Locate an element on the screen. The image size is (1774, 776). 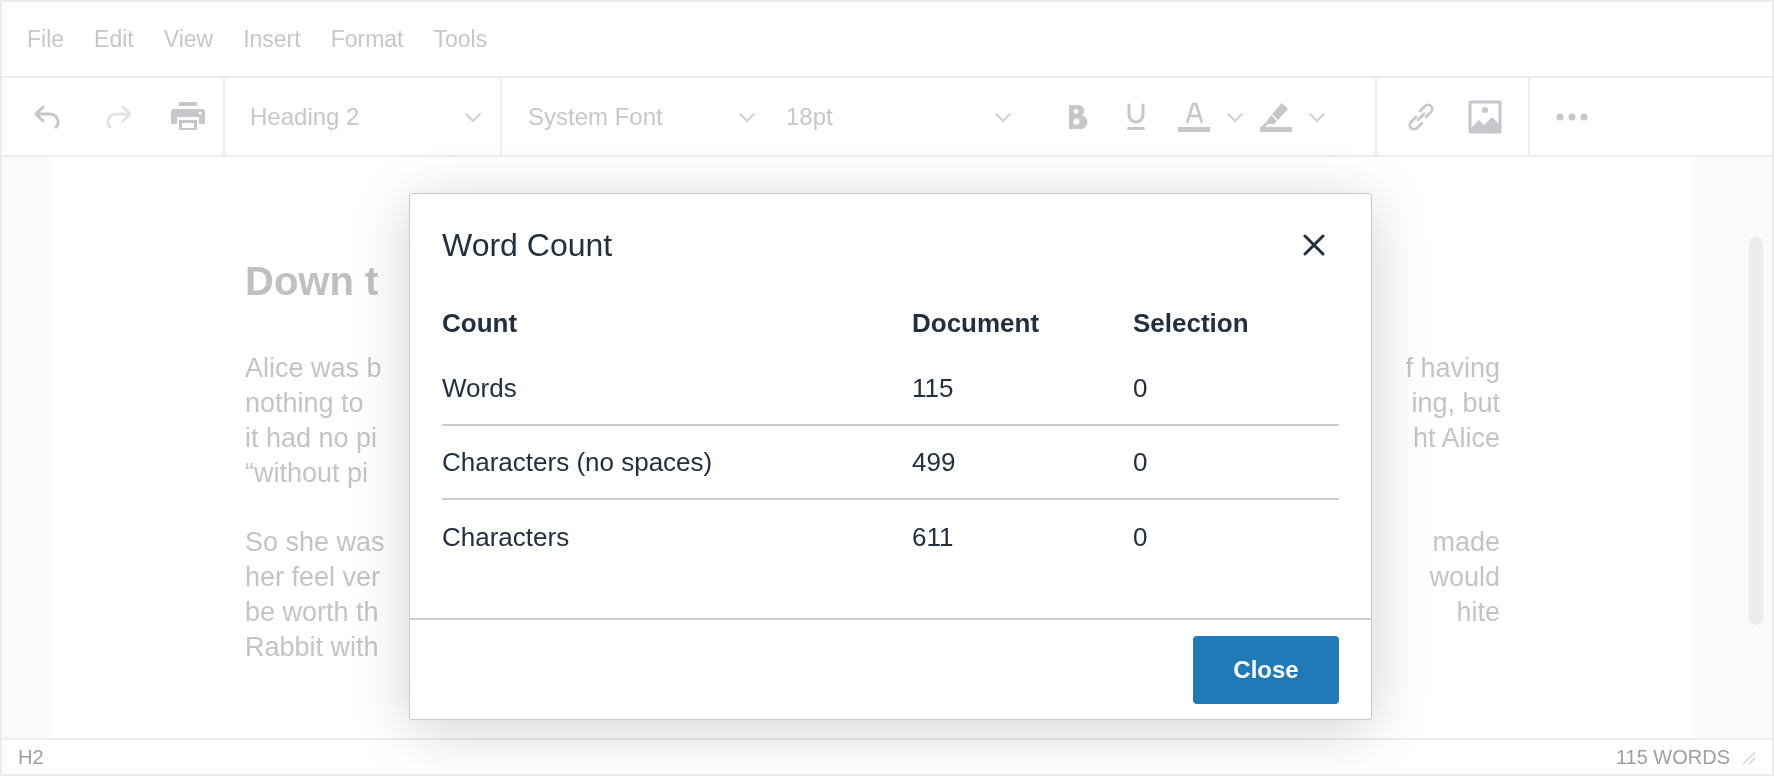
paragraph-text: So she was is located at coordinates (315, 542).